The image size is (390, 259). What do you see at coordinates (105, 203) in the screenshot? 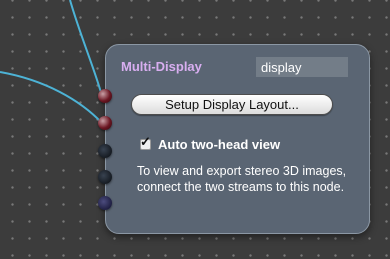
I see `output-port` at bounding box center [105, 203].